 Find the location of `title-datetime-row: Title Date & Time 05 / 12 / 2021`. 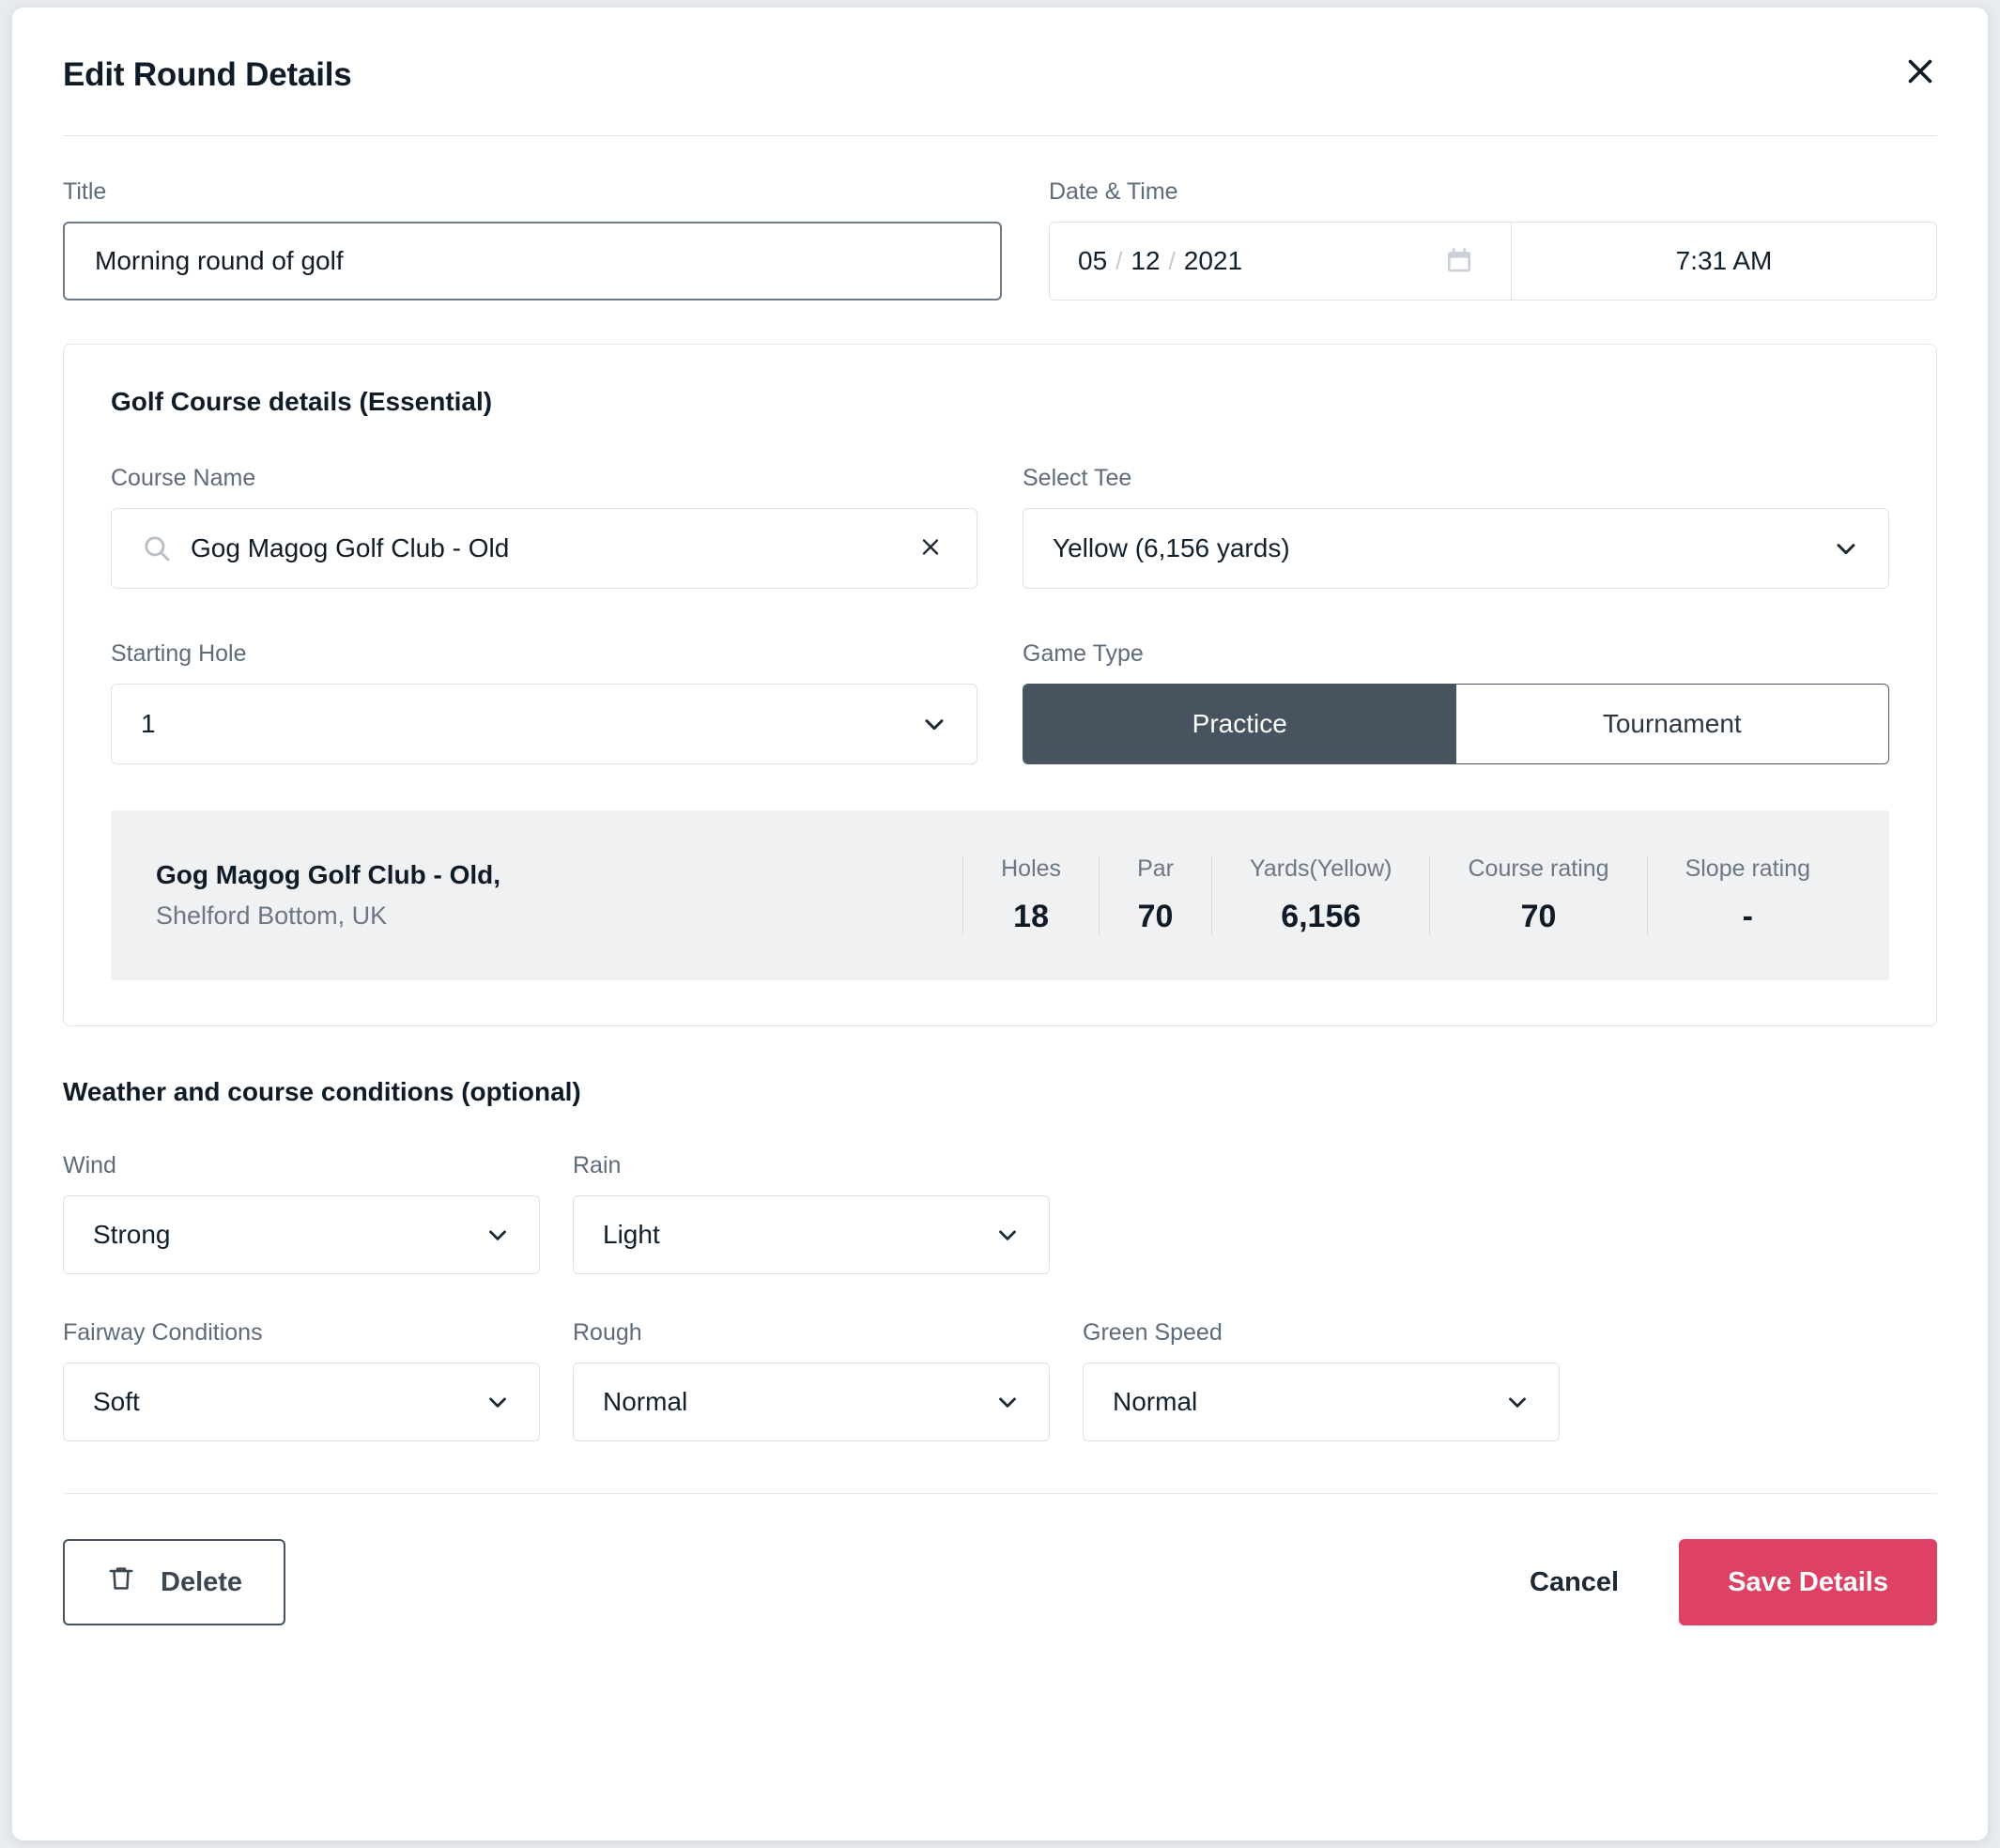

title-datetime-row: Title Date & Time 05 / 12 / 2021 is located at coordinates (1000, 239).